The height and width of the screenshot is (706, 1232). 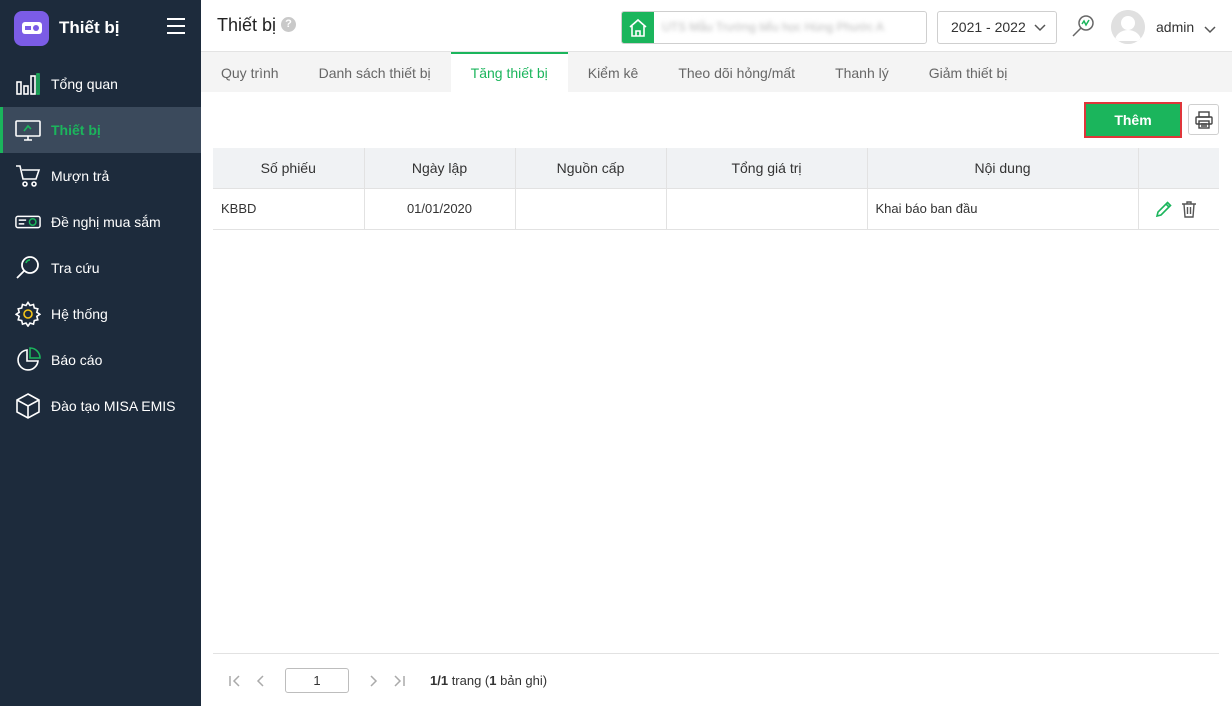 What do you see at coordinates (1178, 209) in the screenshot?
I see `cell-actions` at bounding box center [1178, 209].